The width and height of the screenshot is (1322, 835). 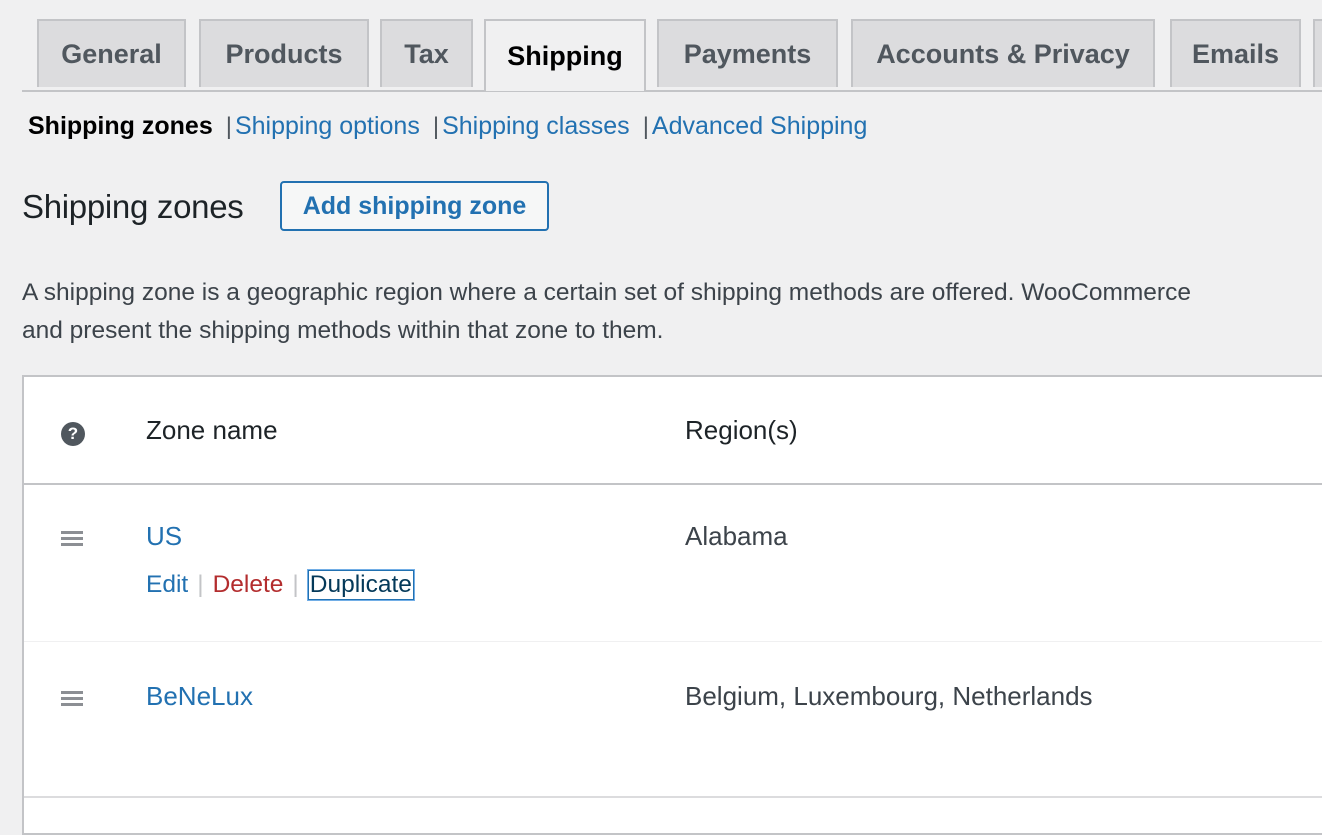 What do you see at coordinates (327, 126) in the screenshot?
I see `subnav-shipping-options: Shipping options` at bounding box center [327, 126].